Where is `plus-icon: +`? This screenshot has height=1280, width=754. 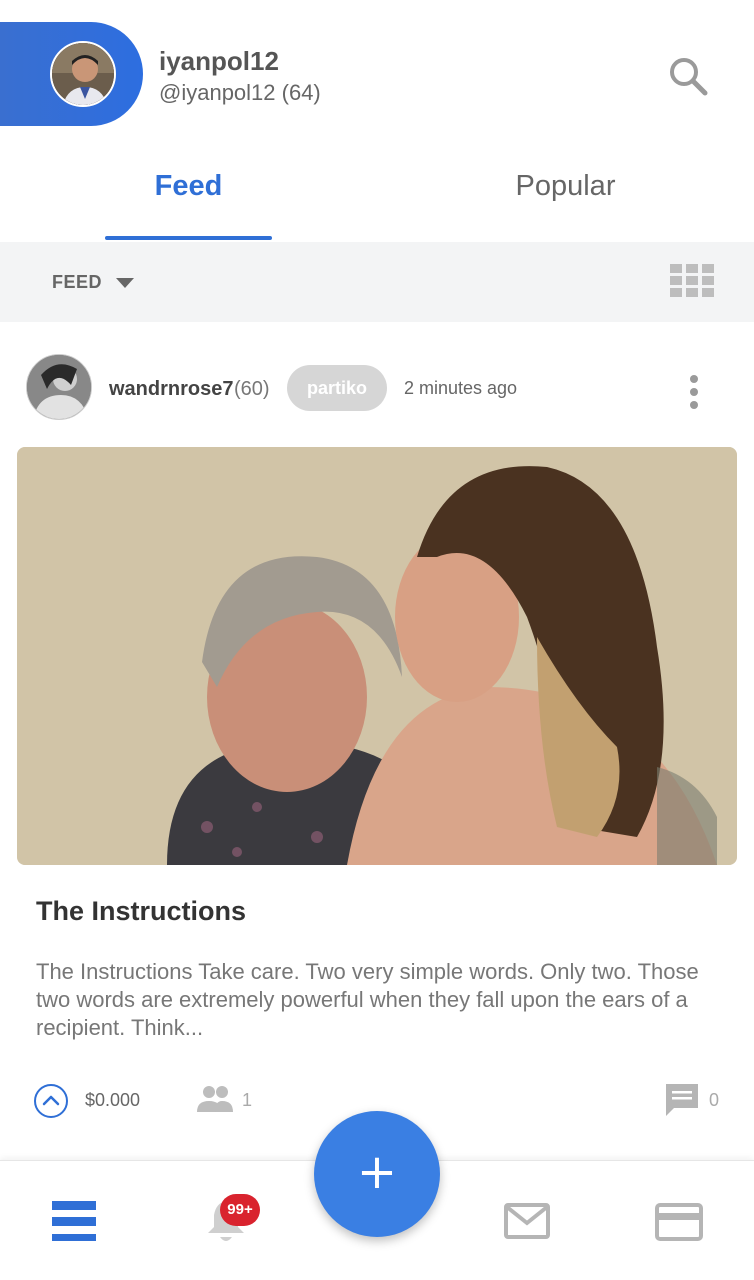
plus-icon: + is located at coordinates (377, 1172).